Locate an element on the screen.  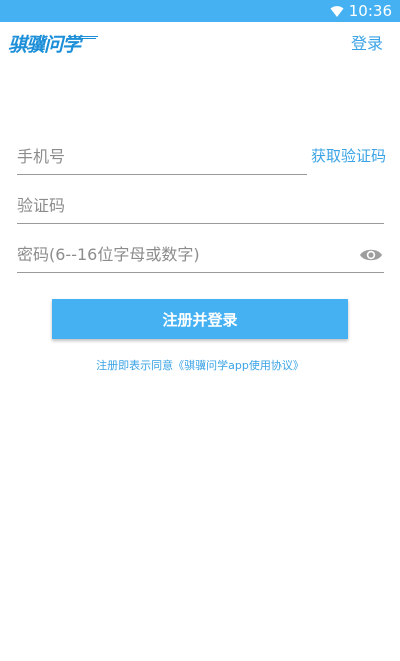
phone-field is located at coordinates (162, 157).